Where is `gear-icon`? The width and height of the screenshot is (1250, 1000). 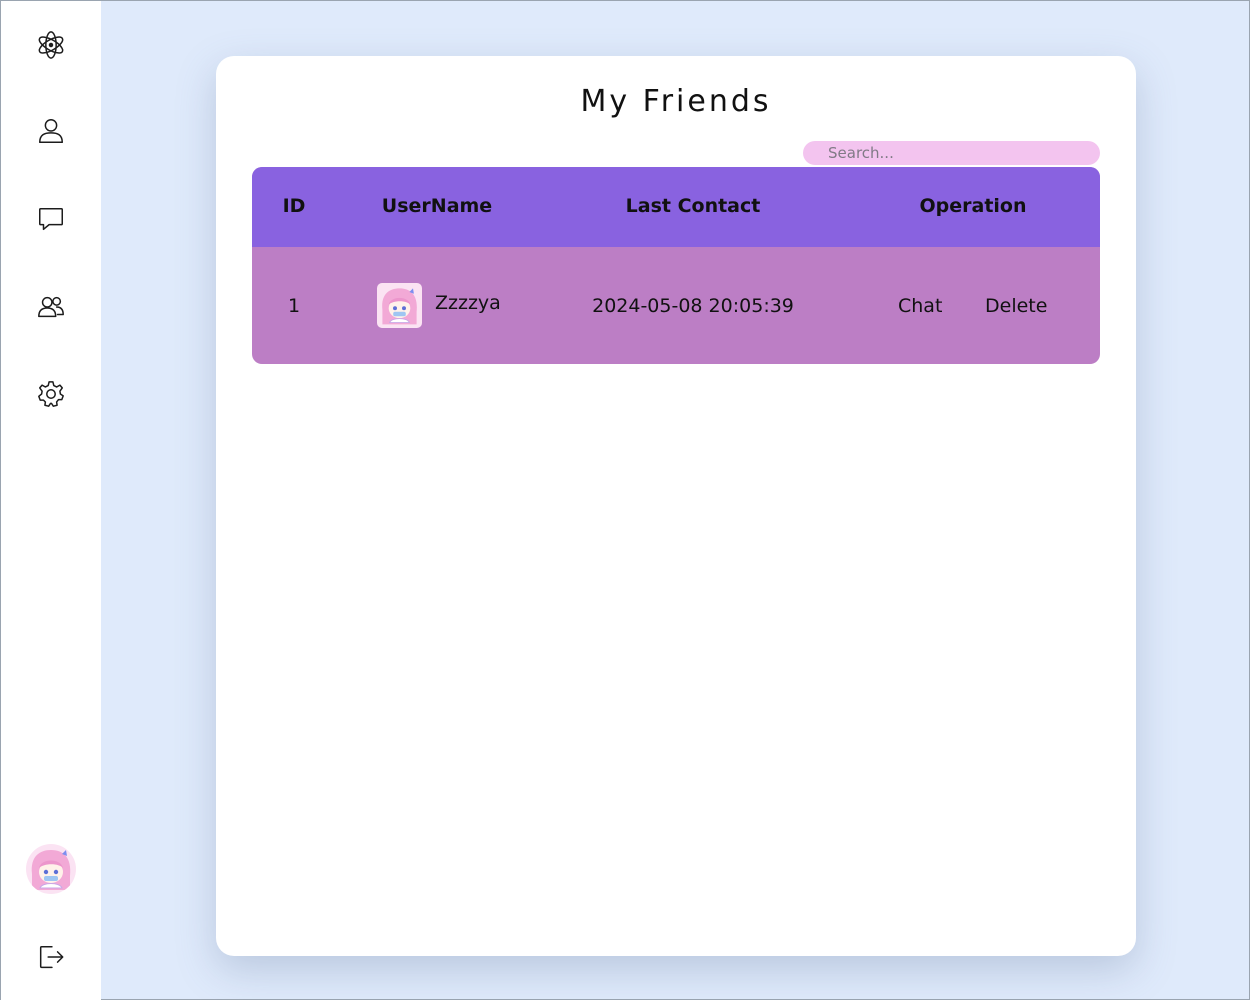 gear-icon is located at coordinates (51, 394).